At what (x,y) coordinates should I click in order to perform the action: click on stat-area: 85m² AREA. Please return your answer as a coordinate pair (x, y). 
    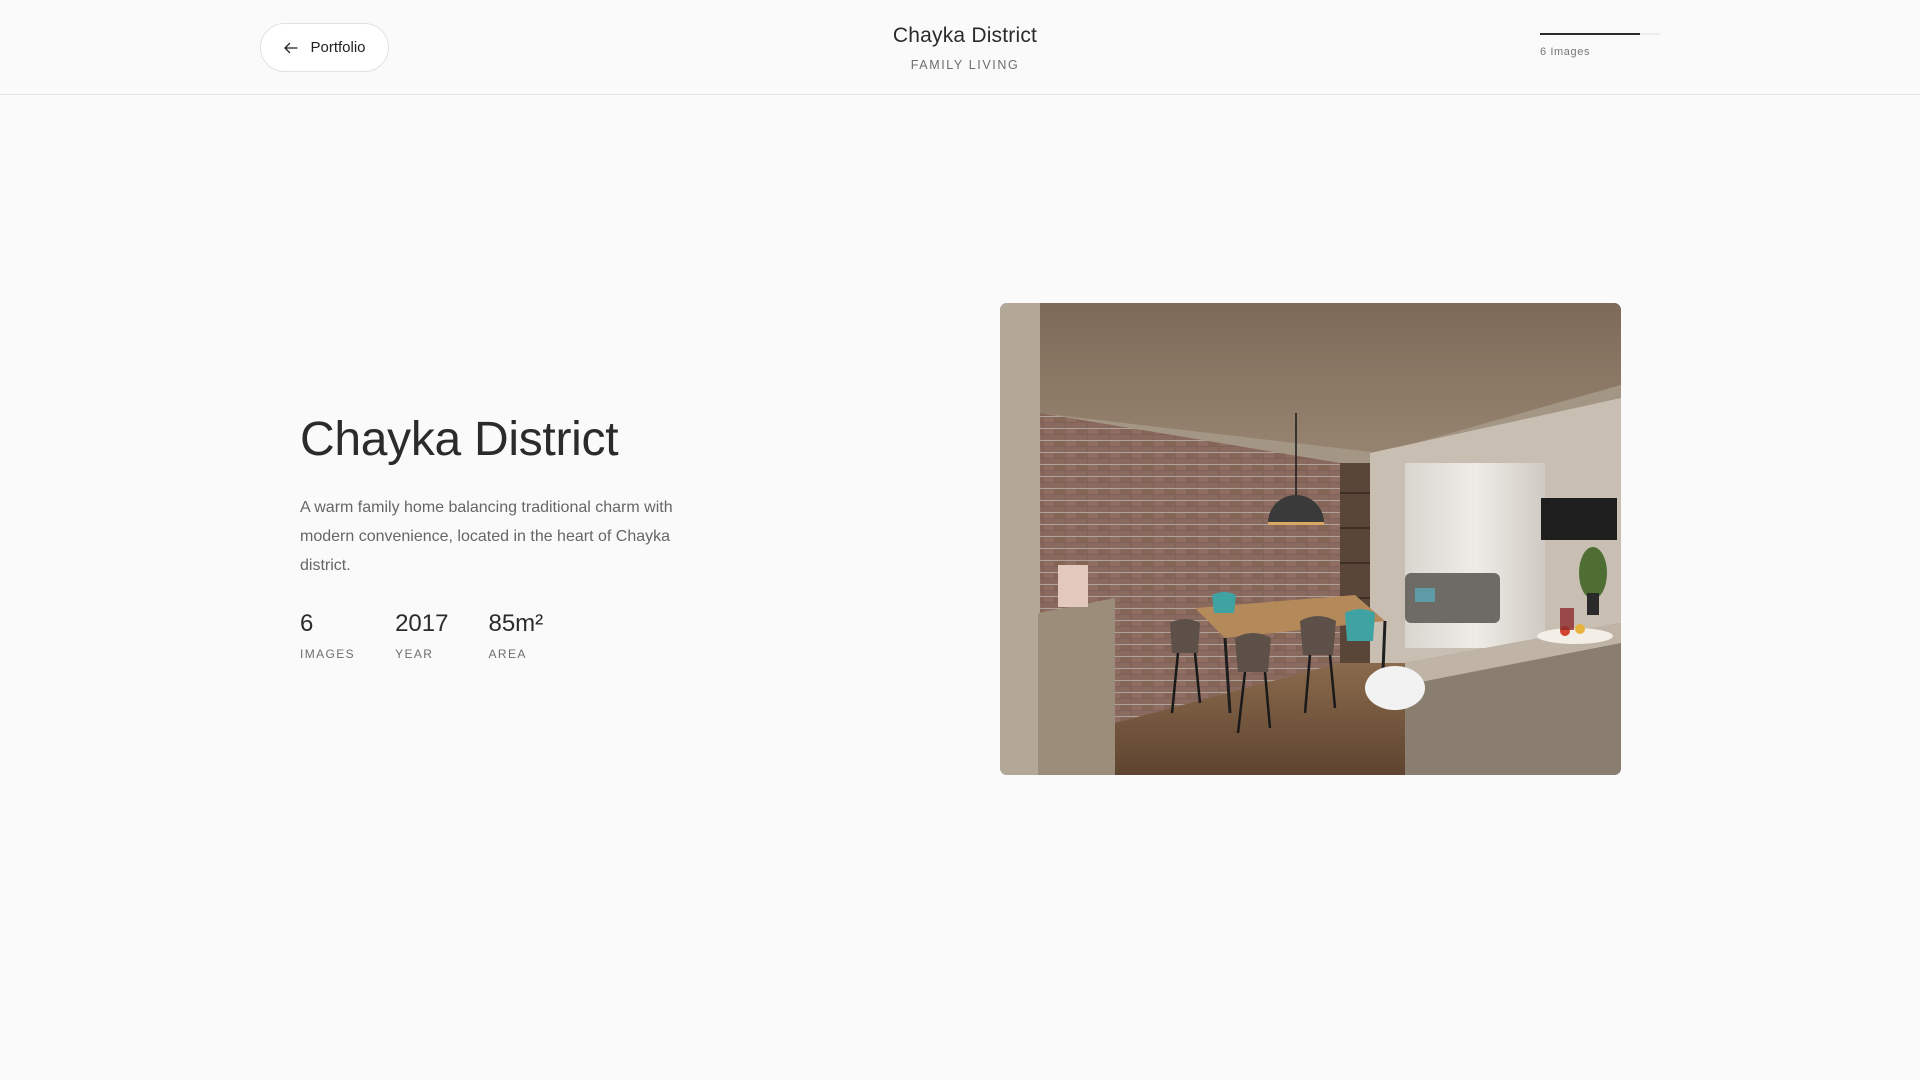
    Looking at the image, I should click on (515, 635).